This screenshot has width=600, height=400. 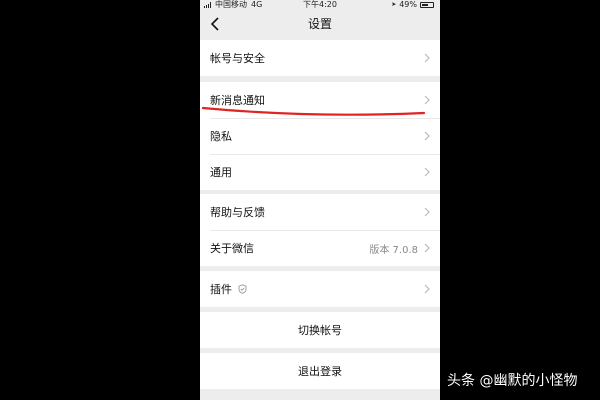 What do you see at coordinates (320, 212) in the screenshot?
I see `row-help-feedback: 帮助与反馈` at bounding box center [320, 212].